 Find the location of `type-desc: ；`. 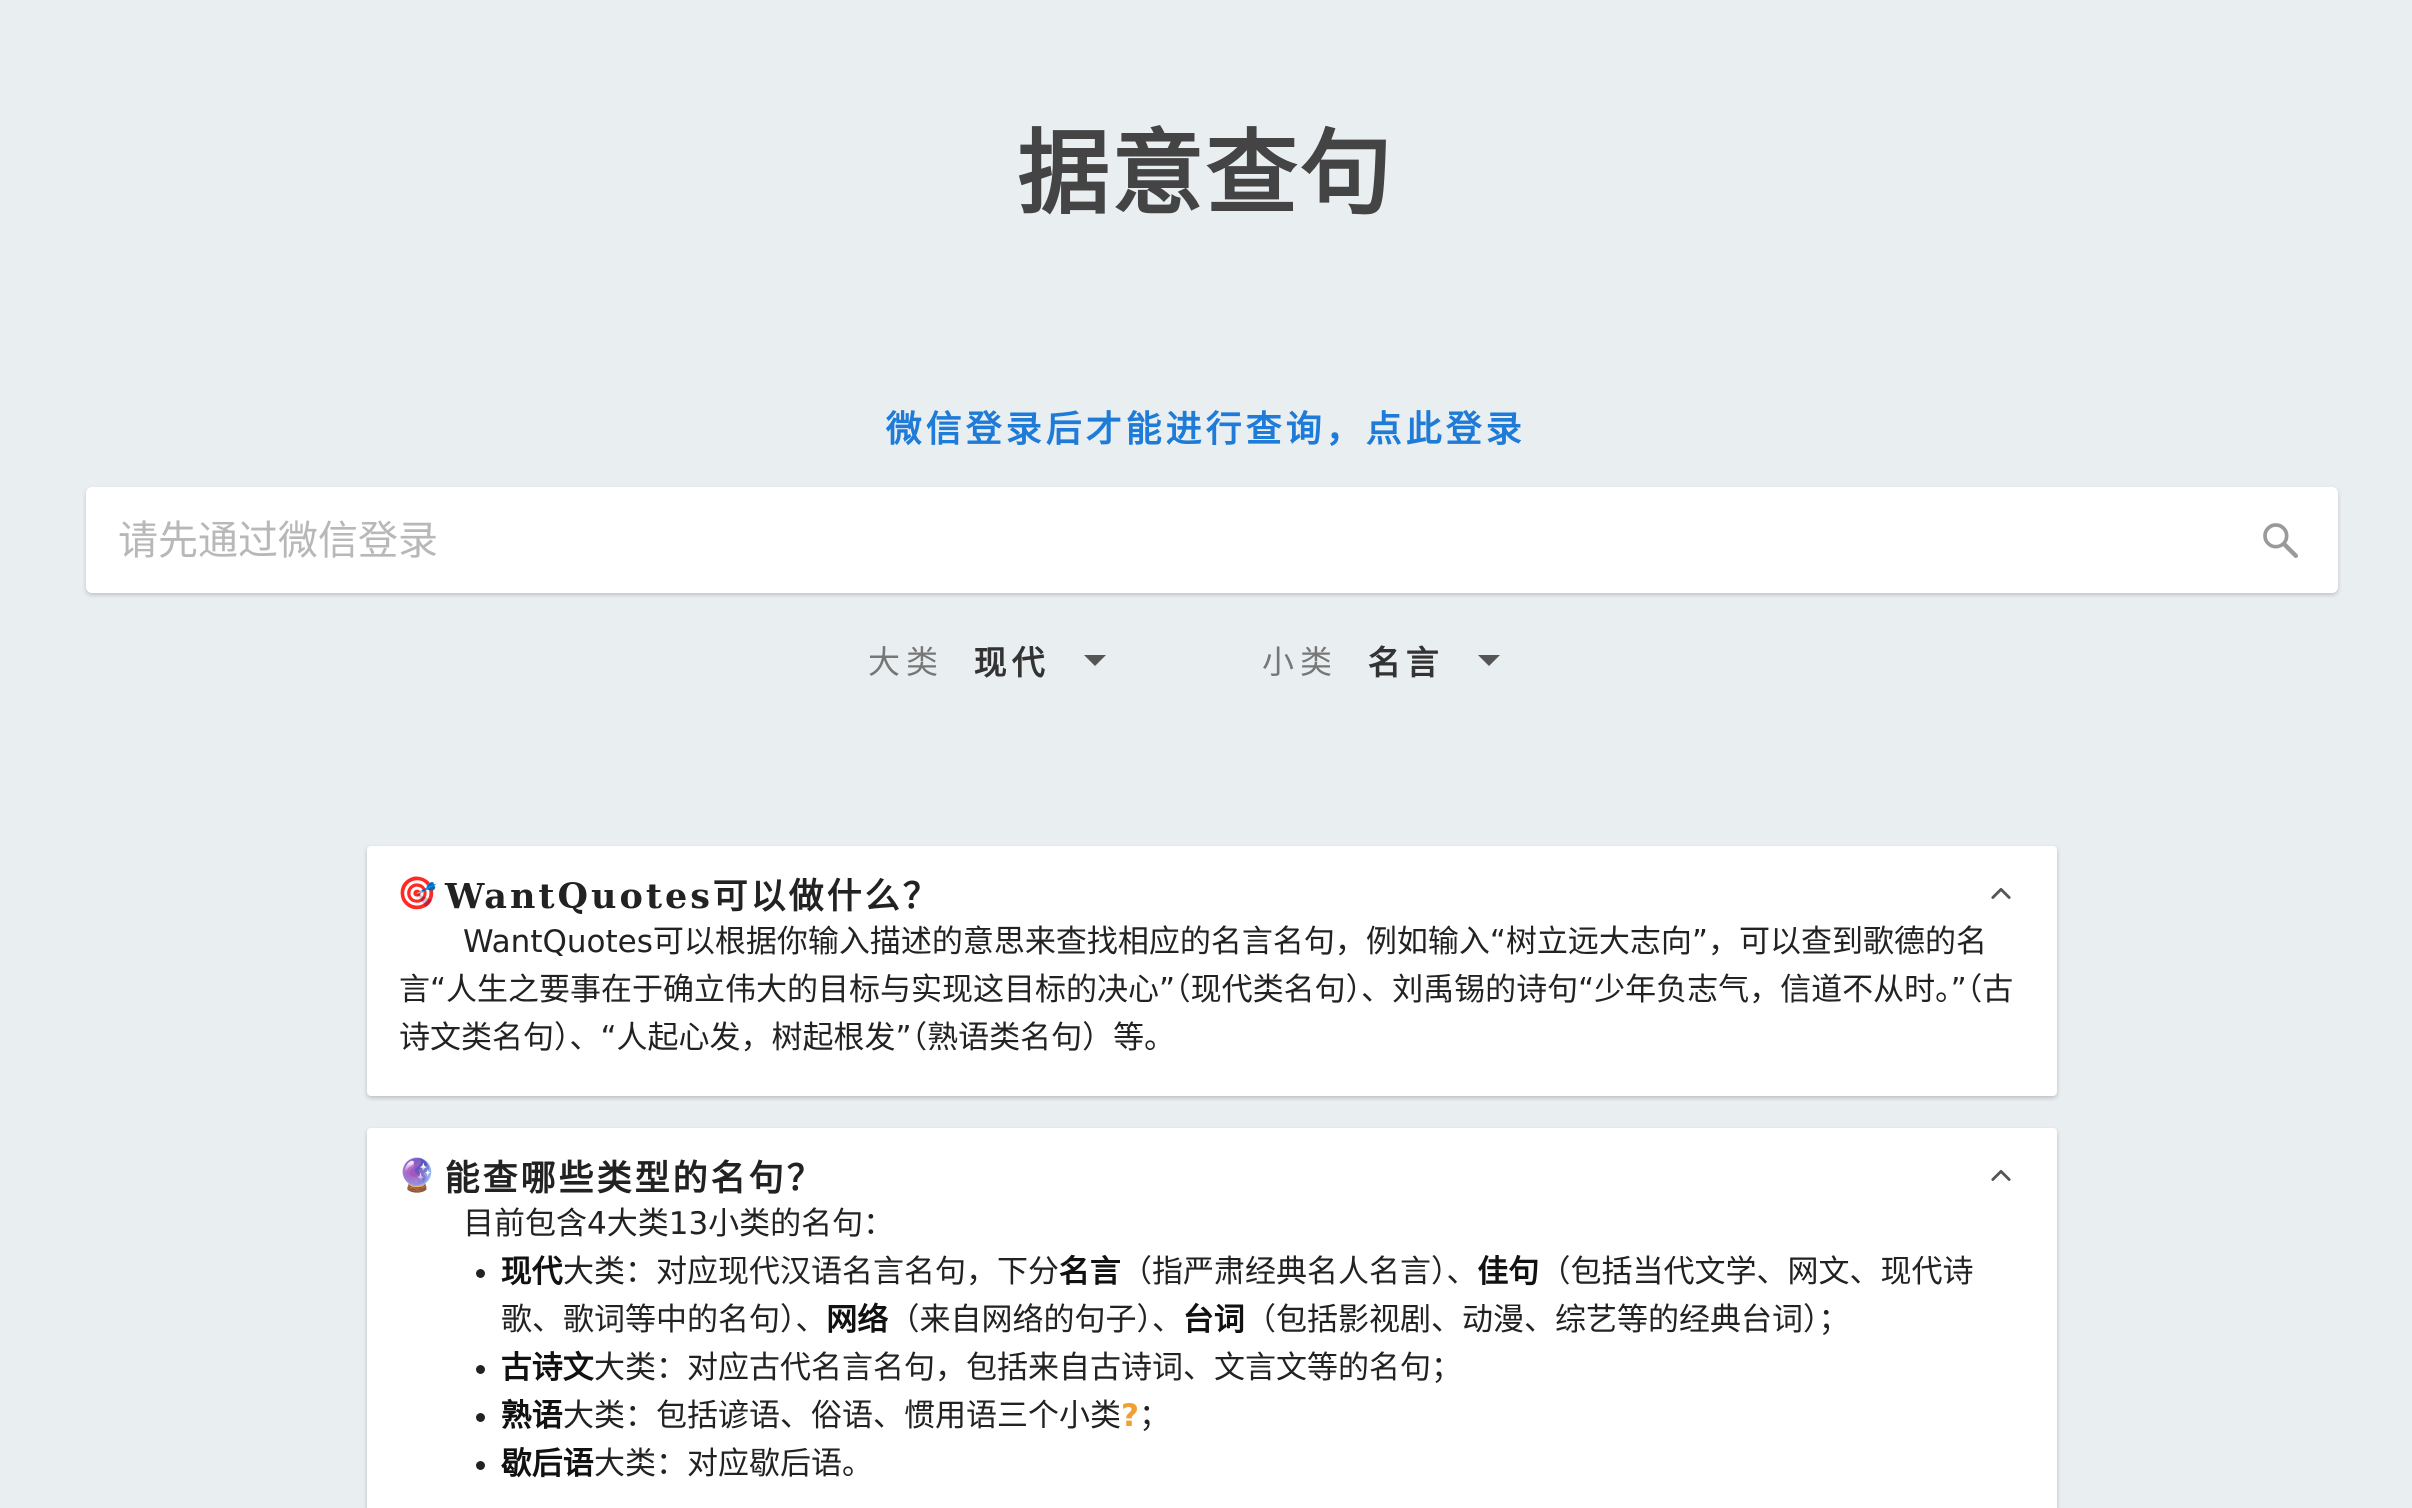

type-desc: ； is located at coordinates (1154, 1416).